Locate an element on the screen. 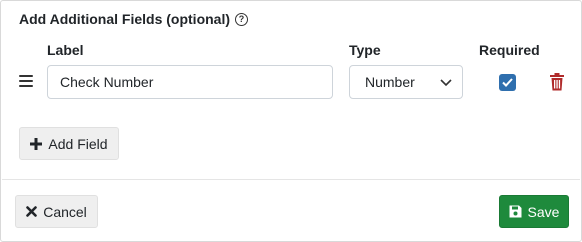 The width and height of the screenshot is (582, 242). add-field-button: Add Field is located at coordinates (69, 143).